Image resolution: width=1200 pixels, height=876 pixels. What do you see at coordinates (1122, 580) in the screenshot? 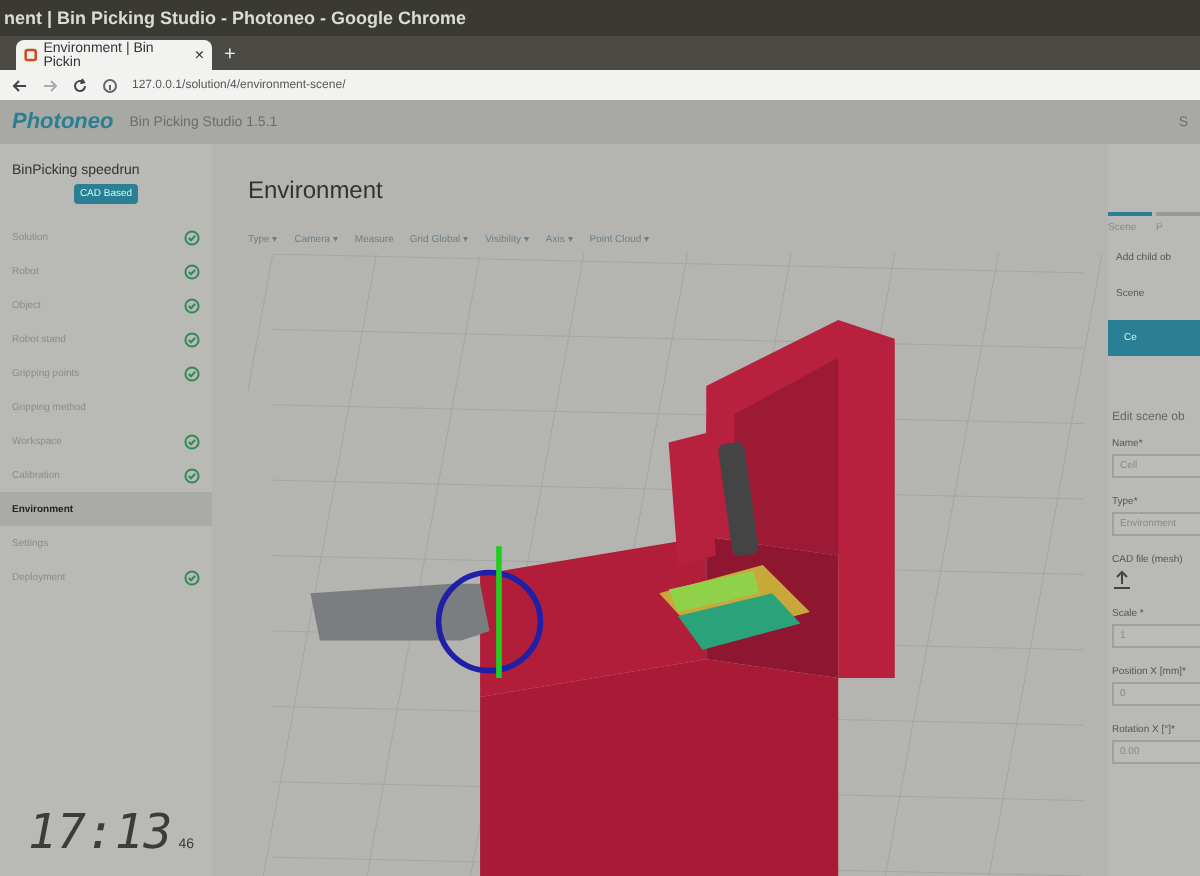
I see `upload-icon` at bounding box center [1122, 580].